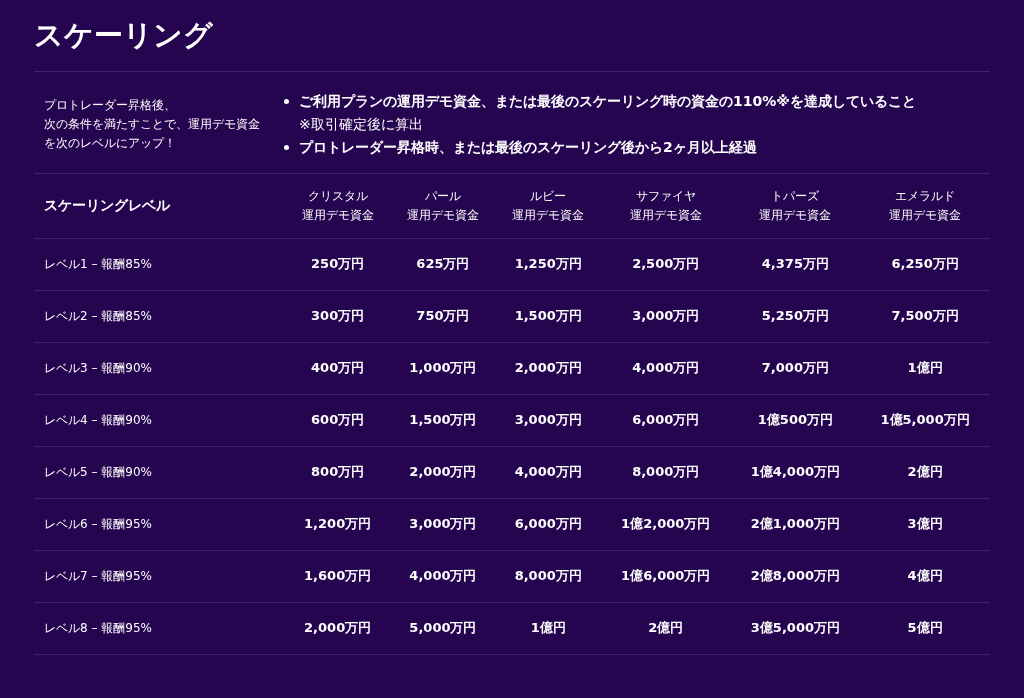  I want to click on table-cell: 5,250万円, so click(795, 315).